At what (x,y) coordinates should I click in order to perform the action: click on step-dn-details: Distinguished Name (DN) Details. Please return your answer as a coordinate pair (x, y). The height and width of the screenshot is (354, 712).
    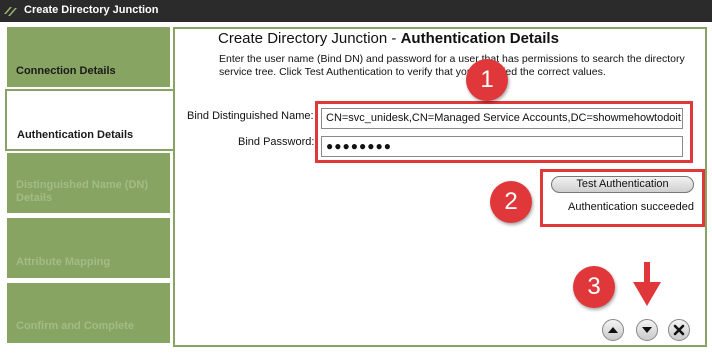
    Looking at the image, I should click on (88, 183).